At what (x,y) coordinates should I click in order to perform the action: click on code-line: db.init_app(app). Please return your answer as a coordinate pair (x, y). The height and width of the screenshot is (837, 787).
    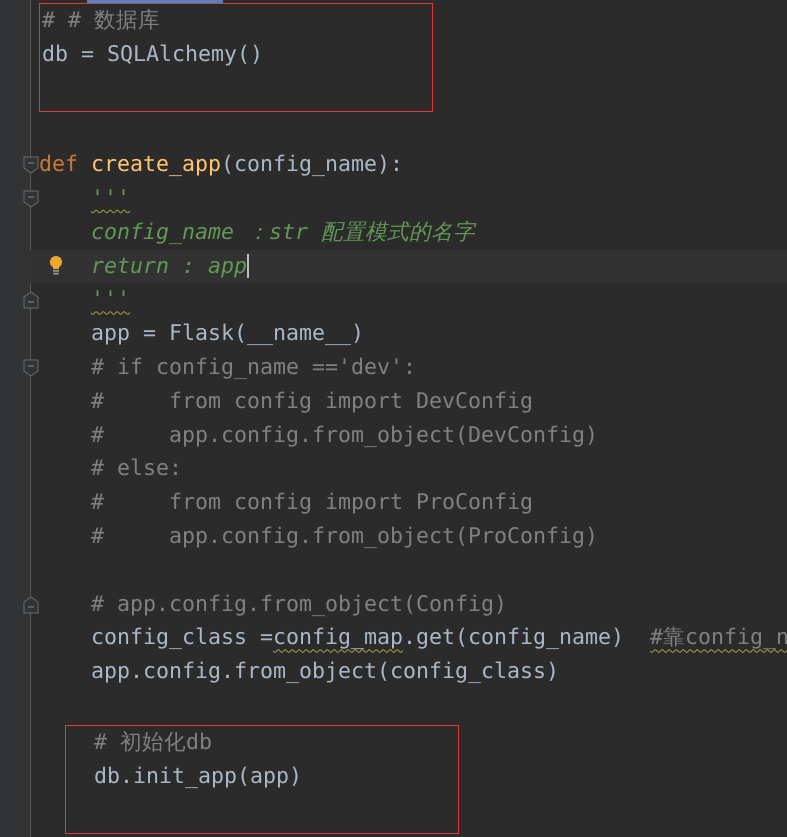
    Looking at the image, I should click on (198, 776).